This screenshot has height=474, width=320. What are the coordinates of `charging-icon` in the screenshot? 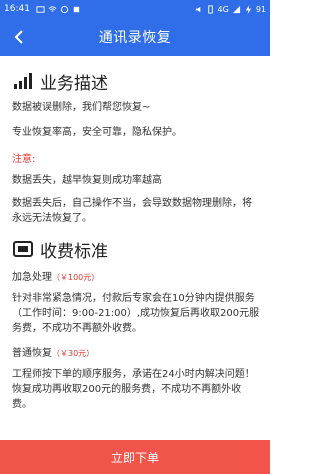 It's located at (248, 9).